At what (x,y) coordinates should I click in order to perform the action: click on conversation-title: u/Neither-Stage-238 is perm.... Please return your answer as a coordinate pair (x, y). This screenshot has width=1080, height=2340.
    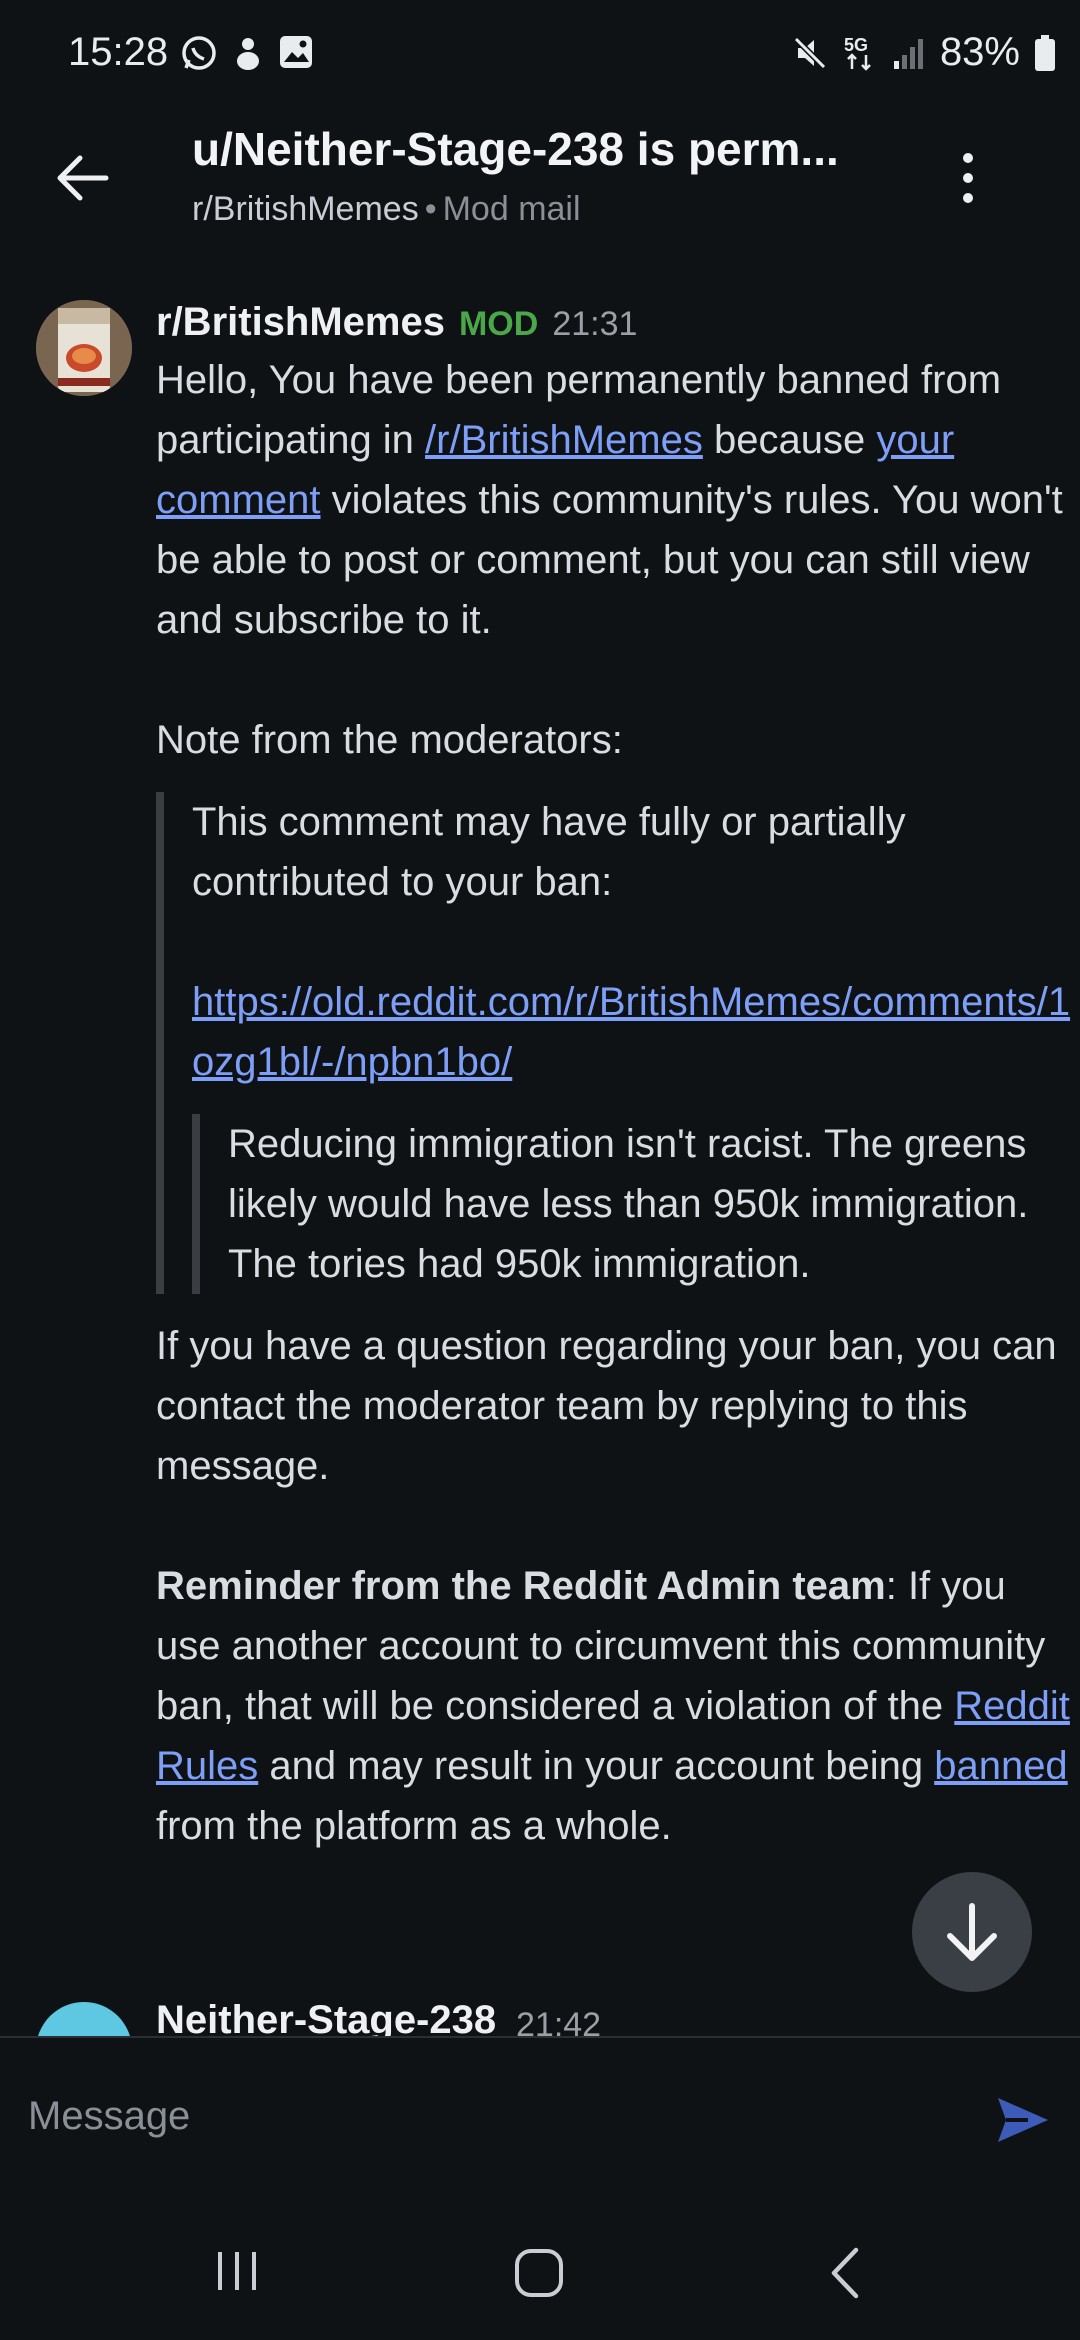
    Looking at the image, I should click on (515, 149).